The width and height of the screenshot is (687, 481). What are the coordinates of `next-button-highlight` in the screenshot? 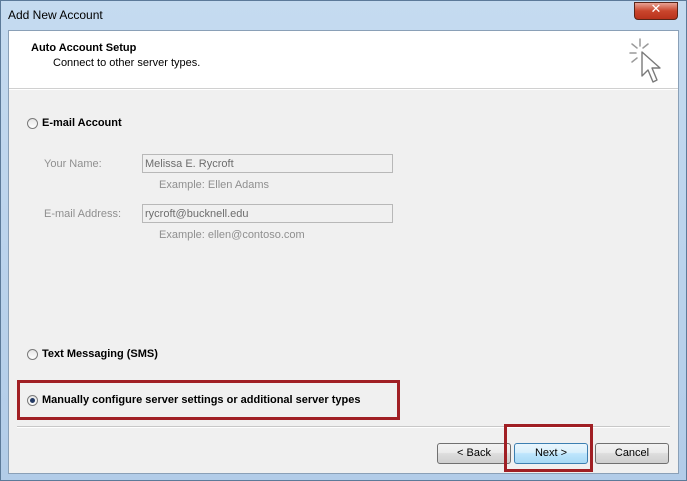 It's located at (548, 448).